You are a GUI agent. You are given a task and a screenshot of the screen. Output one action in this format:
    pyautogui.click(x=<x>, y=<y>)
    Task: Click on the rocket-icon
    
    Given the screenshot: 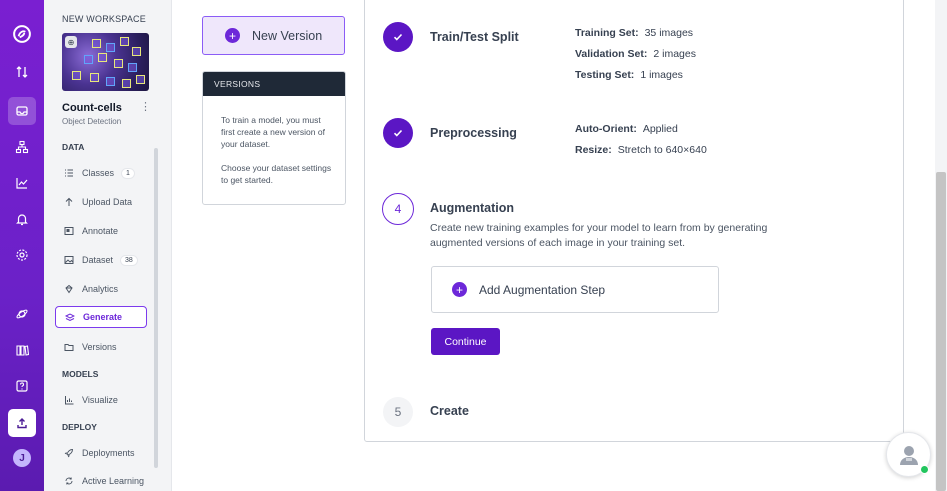 What is the action you would take?
    pyautogui.click(x=69, y=453)
    